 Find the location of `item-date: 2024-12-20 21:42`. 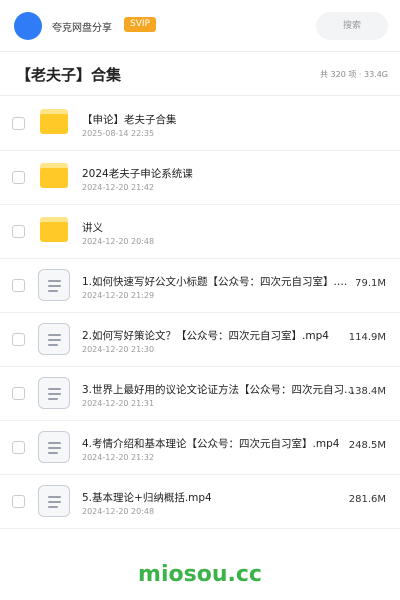

item-date: 2024-12-20 21:42 is located at coordinates (118, 187).